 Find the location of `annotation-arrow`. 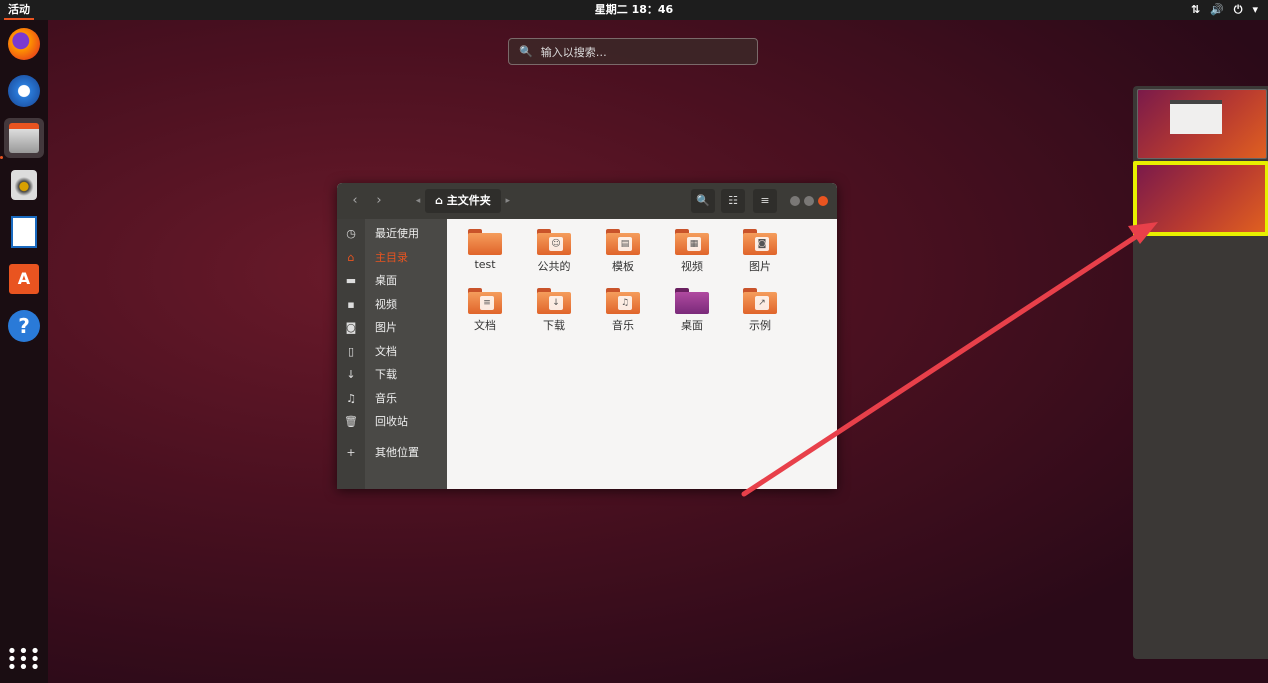

annotation-arrow is located at coordinates (949, 359).